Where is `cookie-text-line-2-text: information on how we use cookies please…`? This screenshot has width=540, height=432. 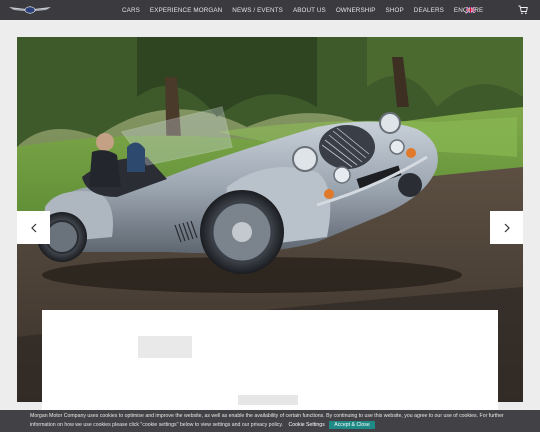
cookie-text-line-2-text: information on how we use cookies please… is located at coordinates (156, 425).